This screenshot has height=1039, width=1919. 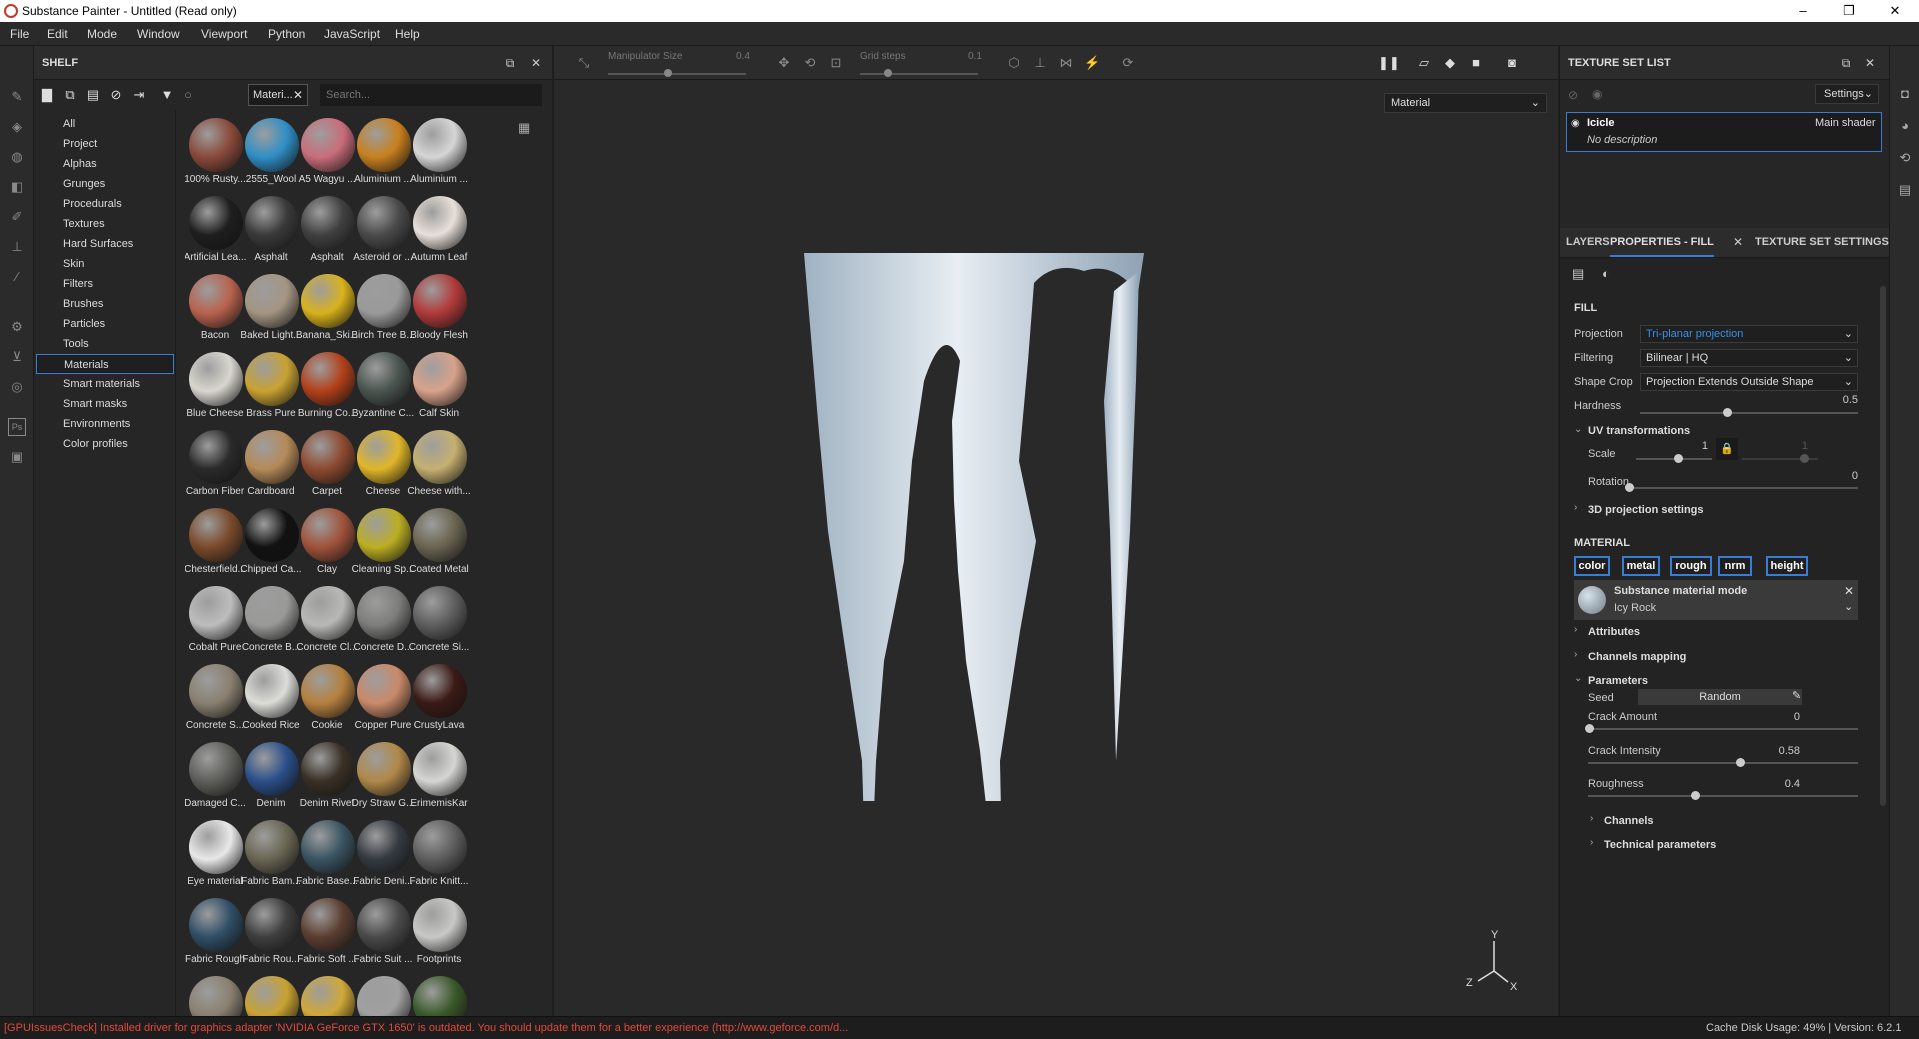 I want to click on material-tile: Coated Metal, so click(x=439, y=541).